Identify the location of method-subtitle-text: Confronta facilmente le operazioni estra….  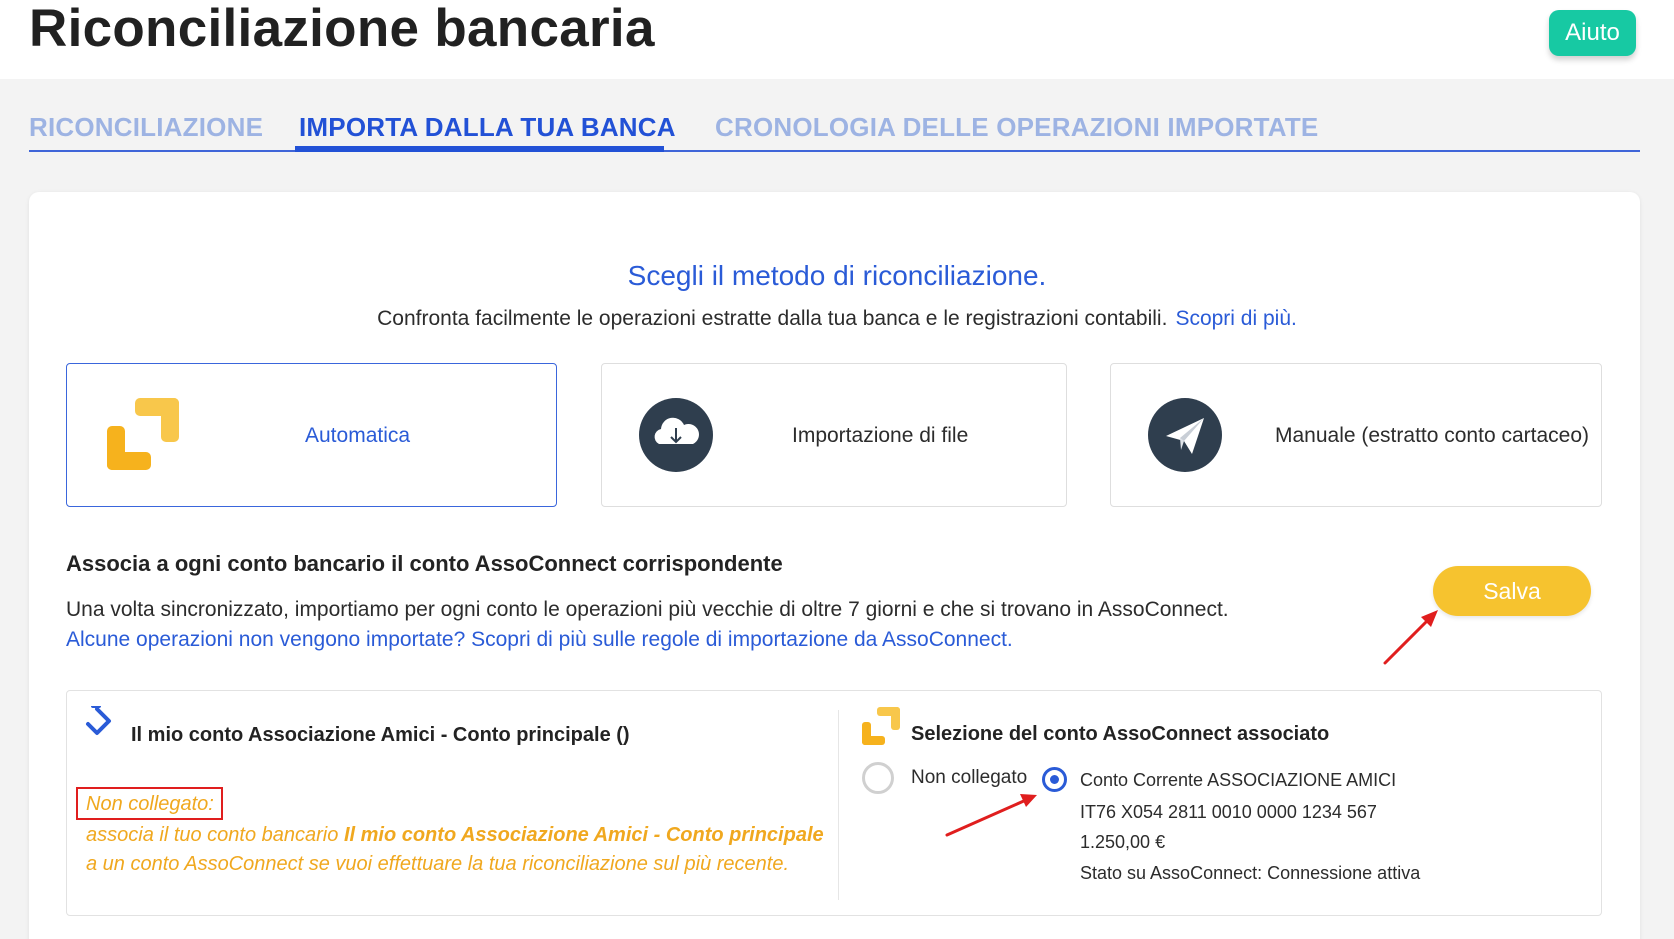
(772, 318).